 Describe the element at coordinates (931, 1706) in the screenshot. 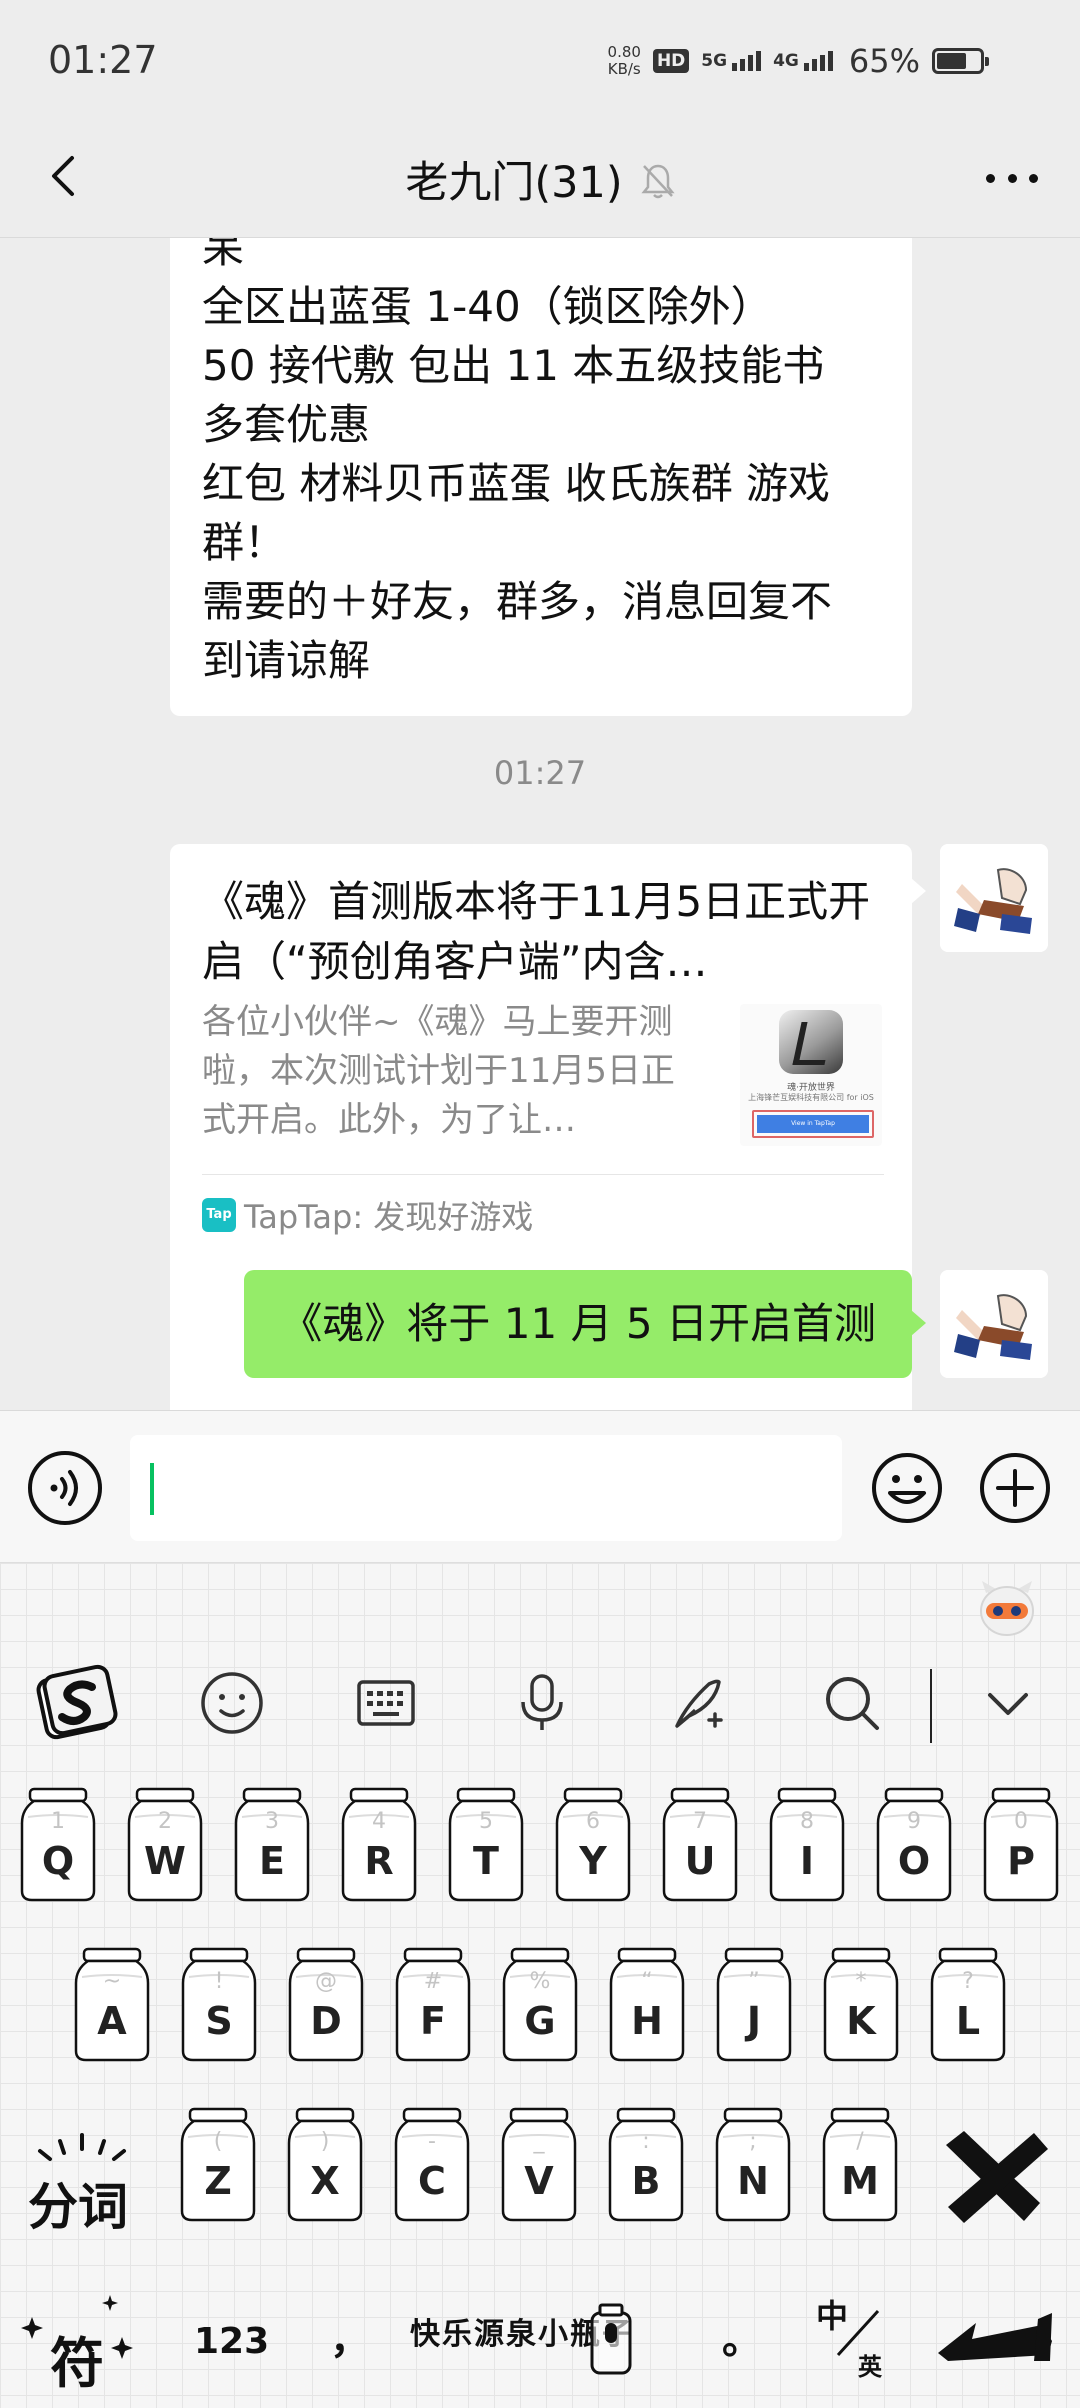

I see `toolbar-divider` at that location.